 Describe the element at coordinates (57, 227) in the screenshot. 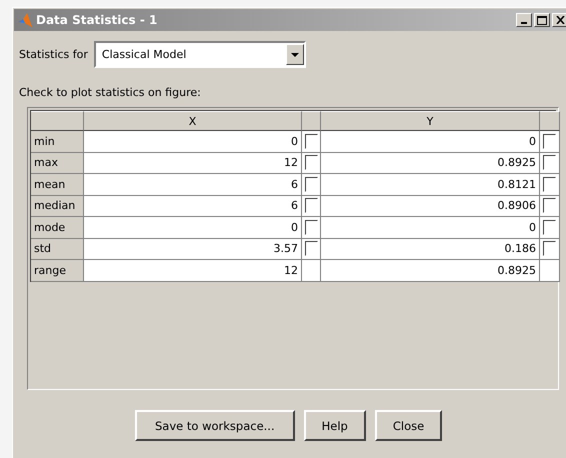

I see `row-header: mode` at that location.